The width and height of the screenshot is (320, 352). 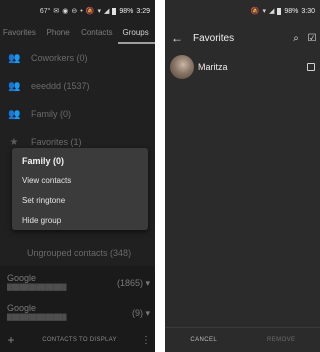 I want to click on search-icon: ⌕, so click(x=296, y=38).